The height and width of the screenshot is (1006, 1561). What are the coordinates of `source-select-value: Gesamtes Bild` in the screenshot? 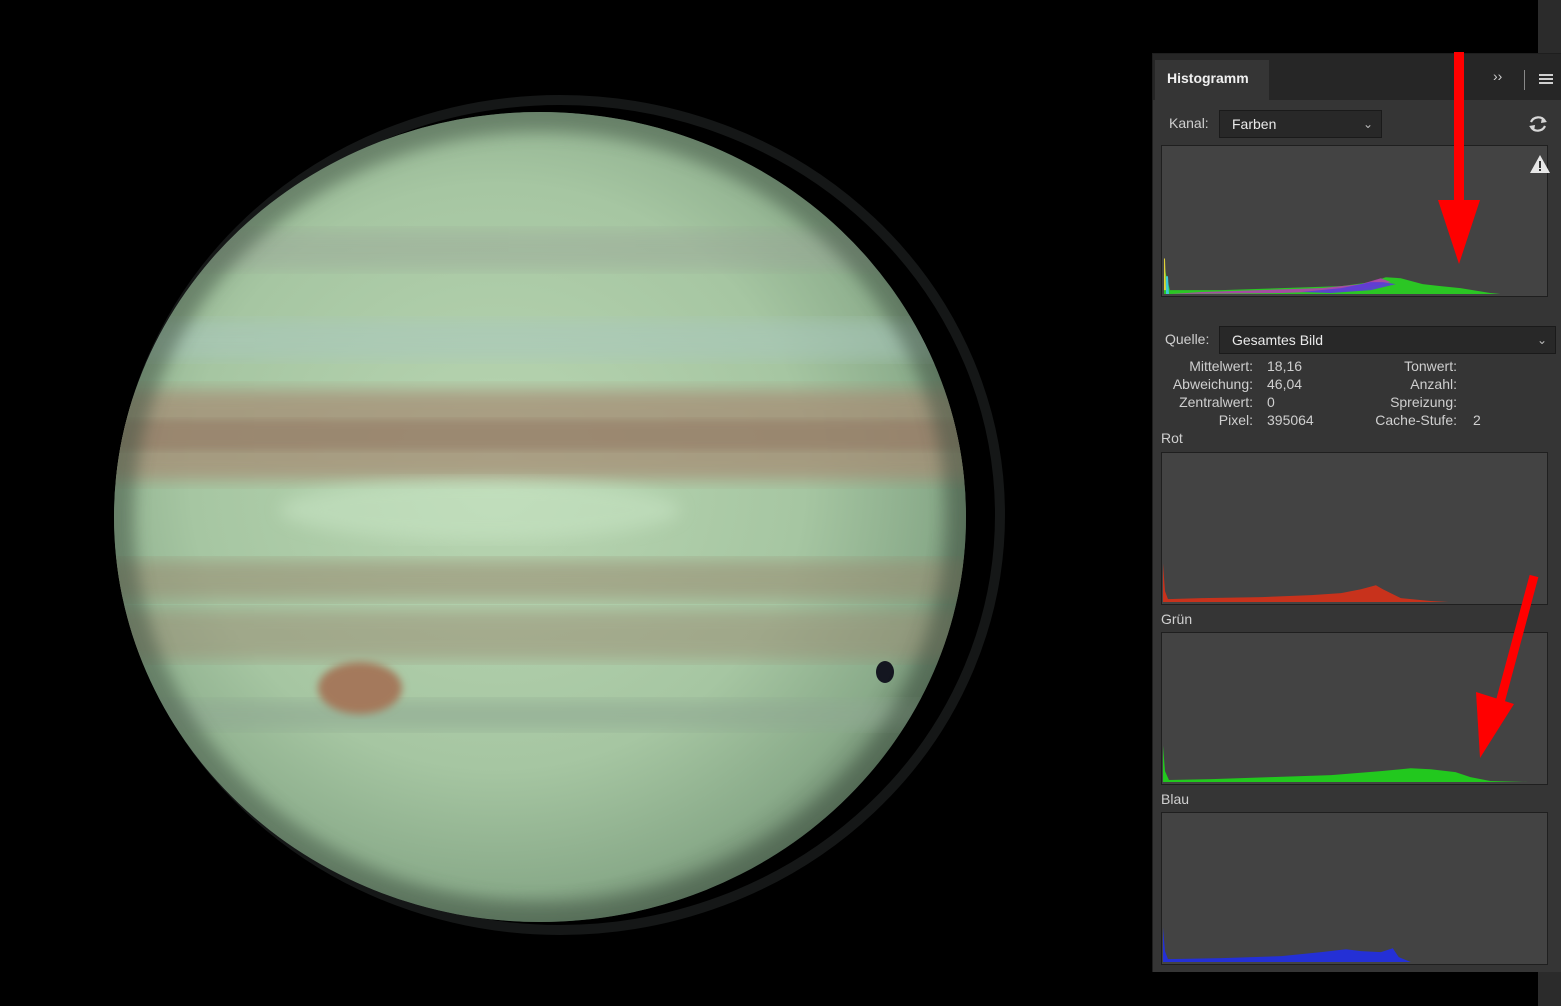 It's located at (1278, 340).